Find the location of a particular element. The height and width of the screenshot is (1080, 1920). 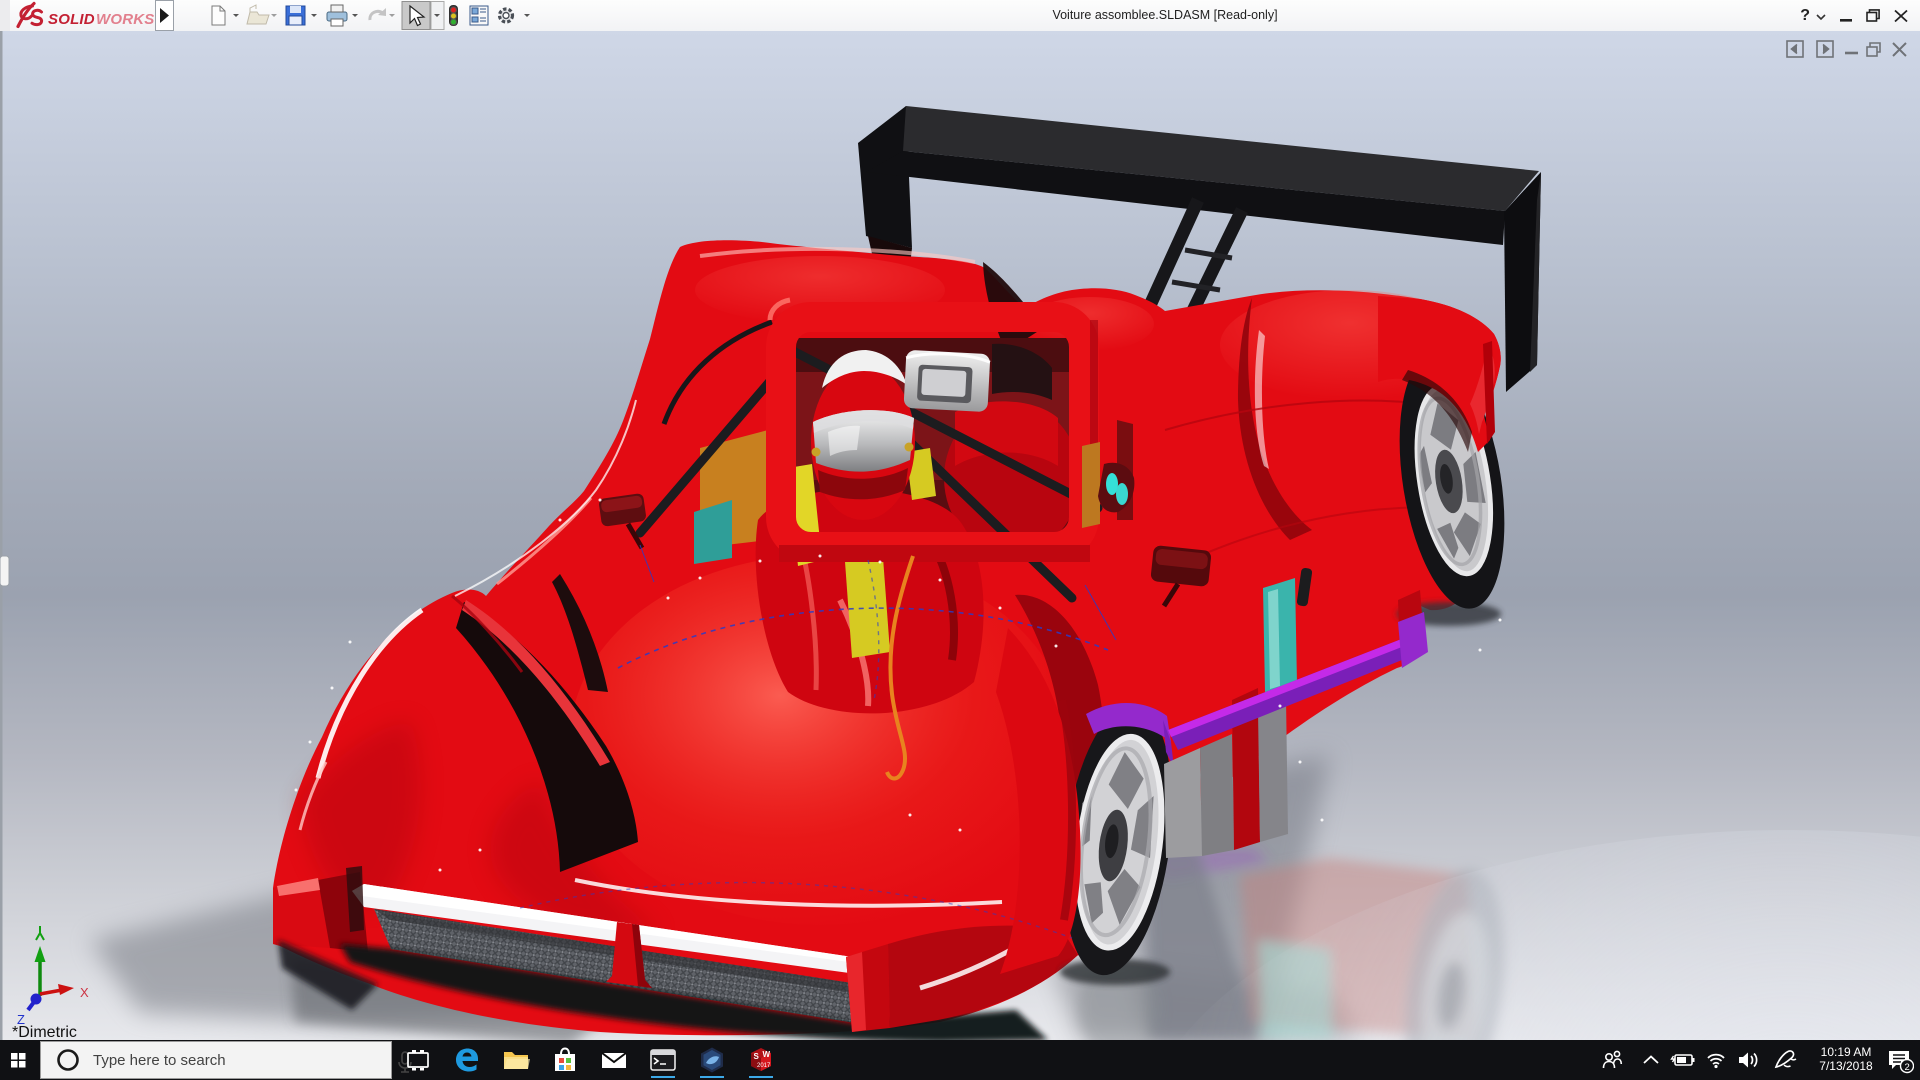

svg-text: 2017 is located at coordinates (764, 1066).